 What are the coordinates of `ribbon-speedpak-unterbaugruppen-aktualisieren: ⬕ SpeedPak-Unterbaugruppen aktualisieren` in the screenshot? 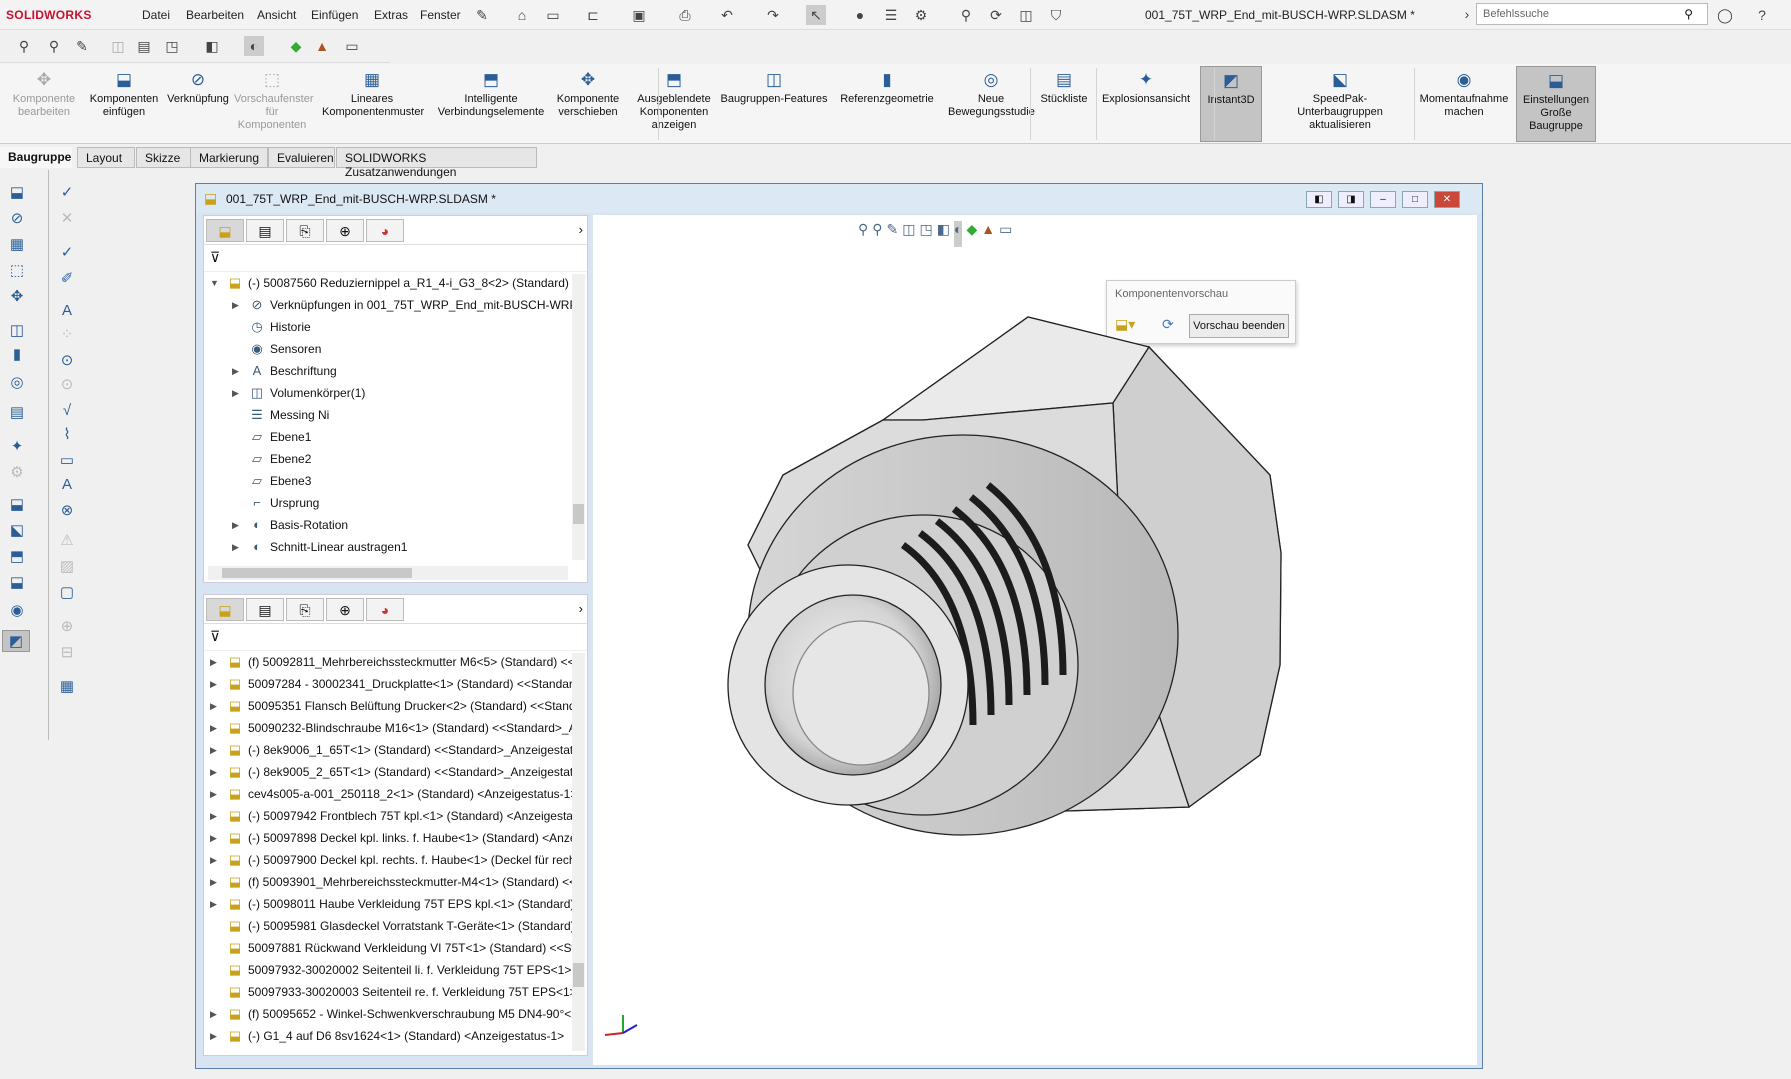 It's located at (1340, 104).